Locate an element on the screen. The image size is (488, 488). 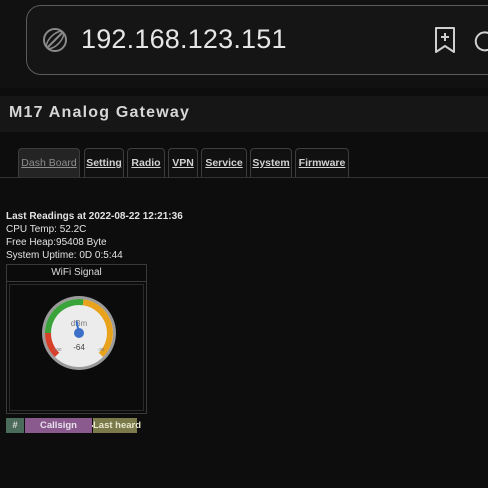
wifi-signal-panel: WiFi Signal dBm -100 -30 -64 is located at coordinates (76, 345).